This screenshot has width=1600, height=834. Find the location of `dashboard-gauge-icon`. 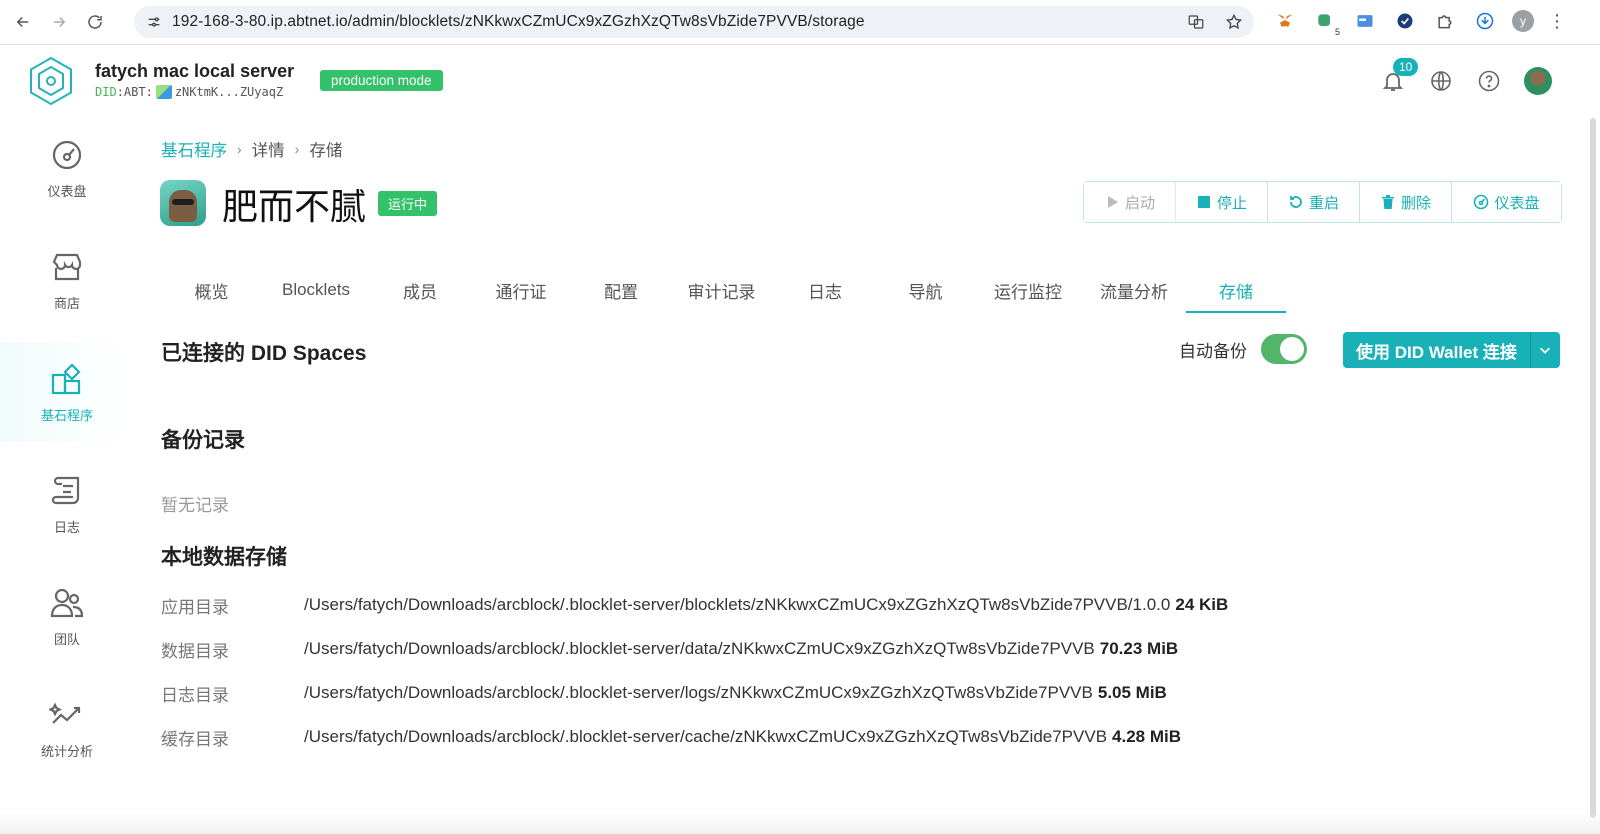

dashboard-gauge-icon is located at coordinates (1481, 202).